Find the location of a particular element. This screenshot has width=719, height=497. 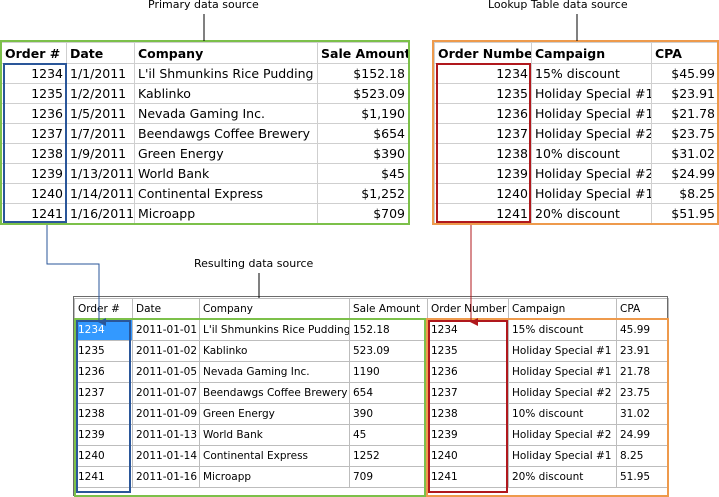

primary-key-connector is located at coordinates (76, 275).